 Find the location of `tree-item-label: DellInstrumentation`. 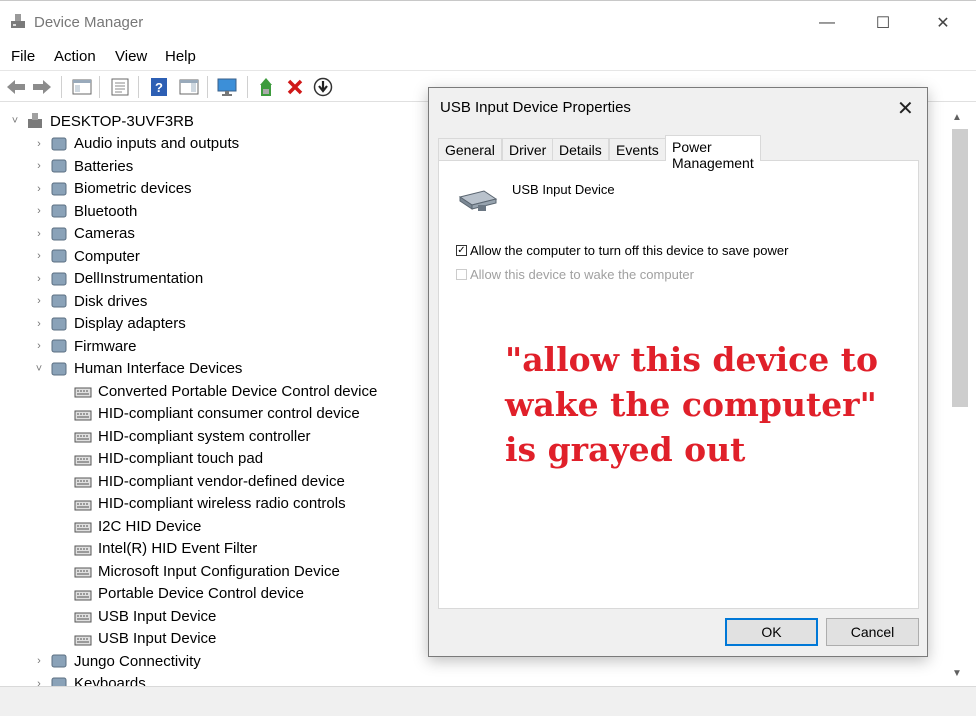

tree-item-label: DellInstrumentation is located at coordinates (139, 278).